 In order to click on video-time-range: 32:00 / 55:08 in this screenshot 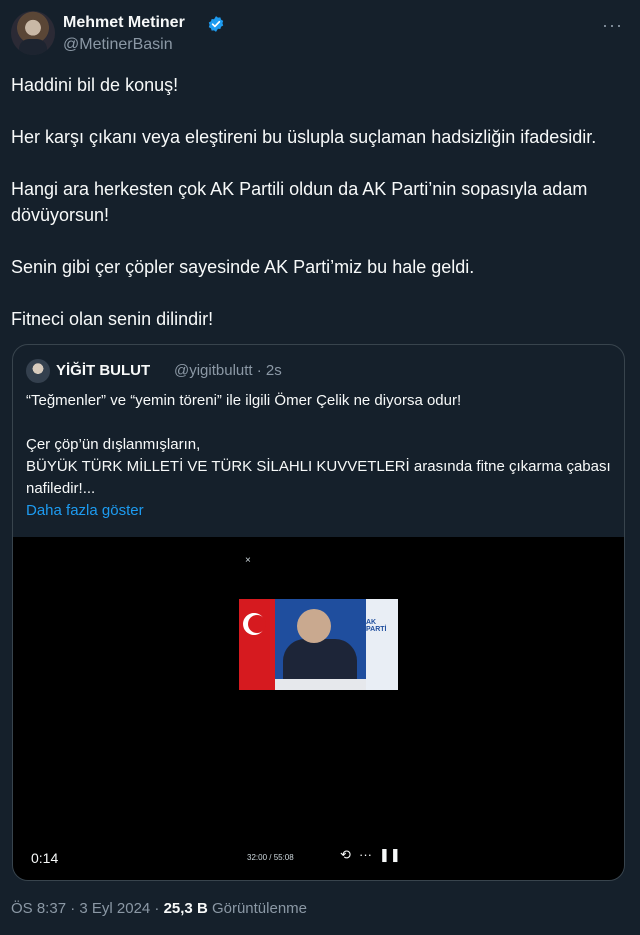, I will do `click(270, 857)`.